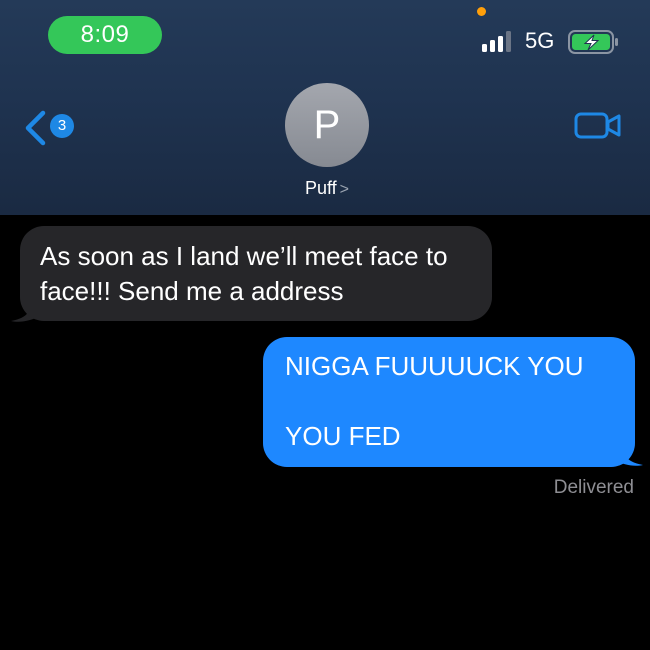  Describe the element at coordinates (593, 487) in the screenshot. I see `delivery-receipt: Delivered` at that location.